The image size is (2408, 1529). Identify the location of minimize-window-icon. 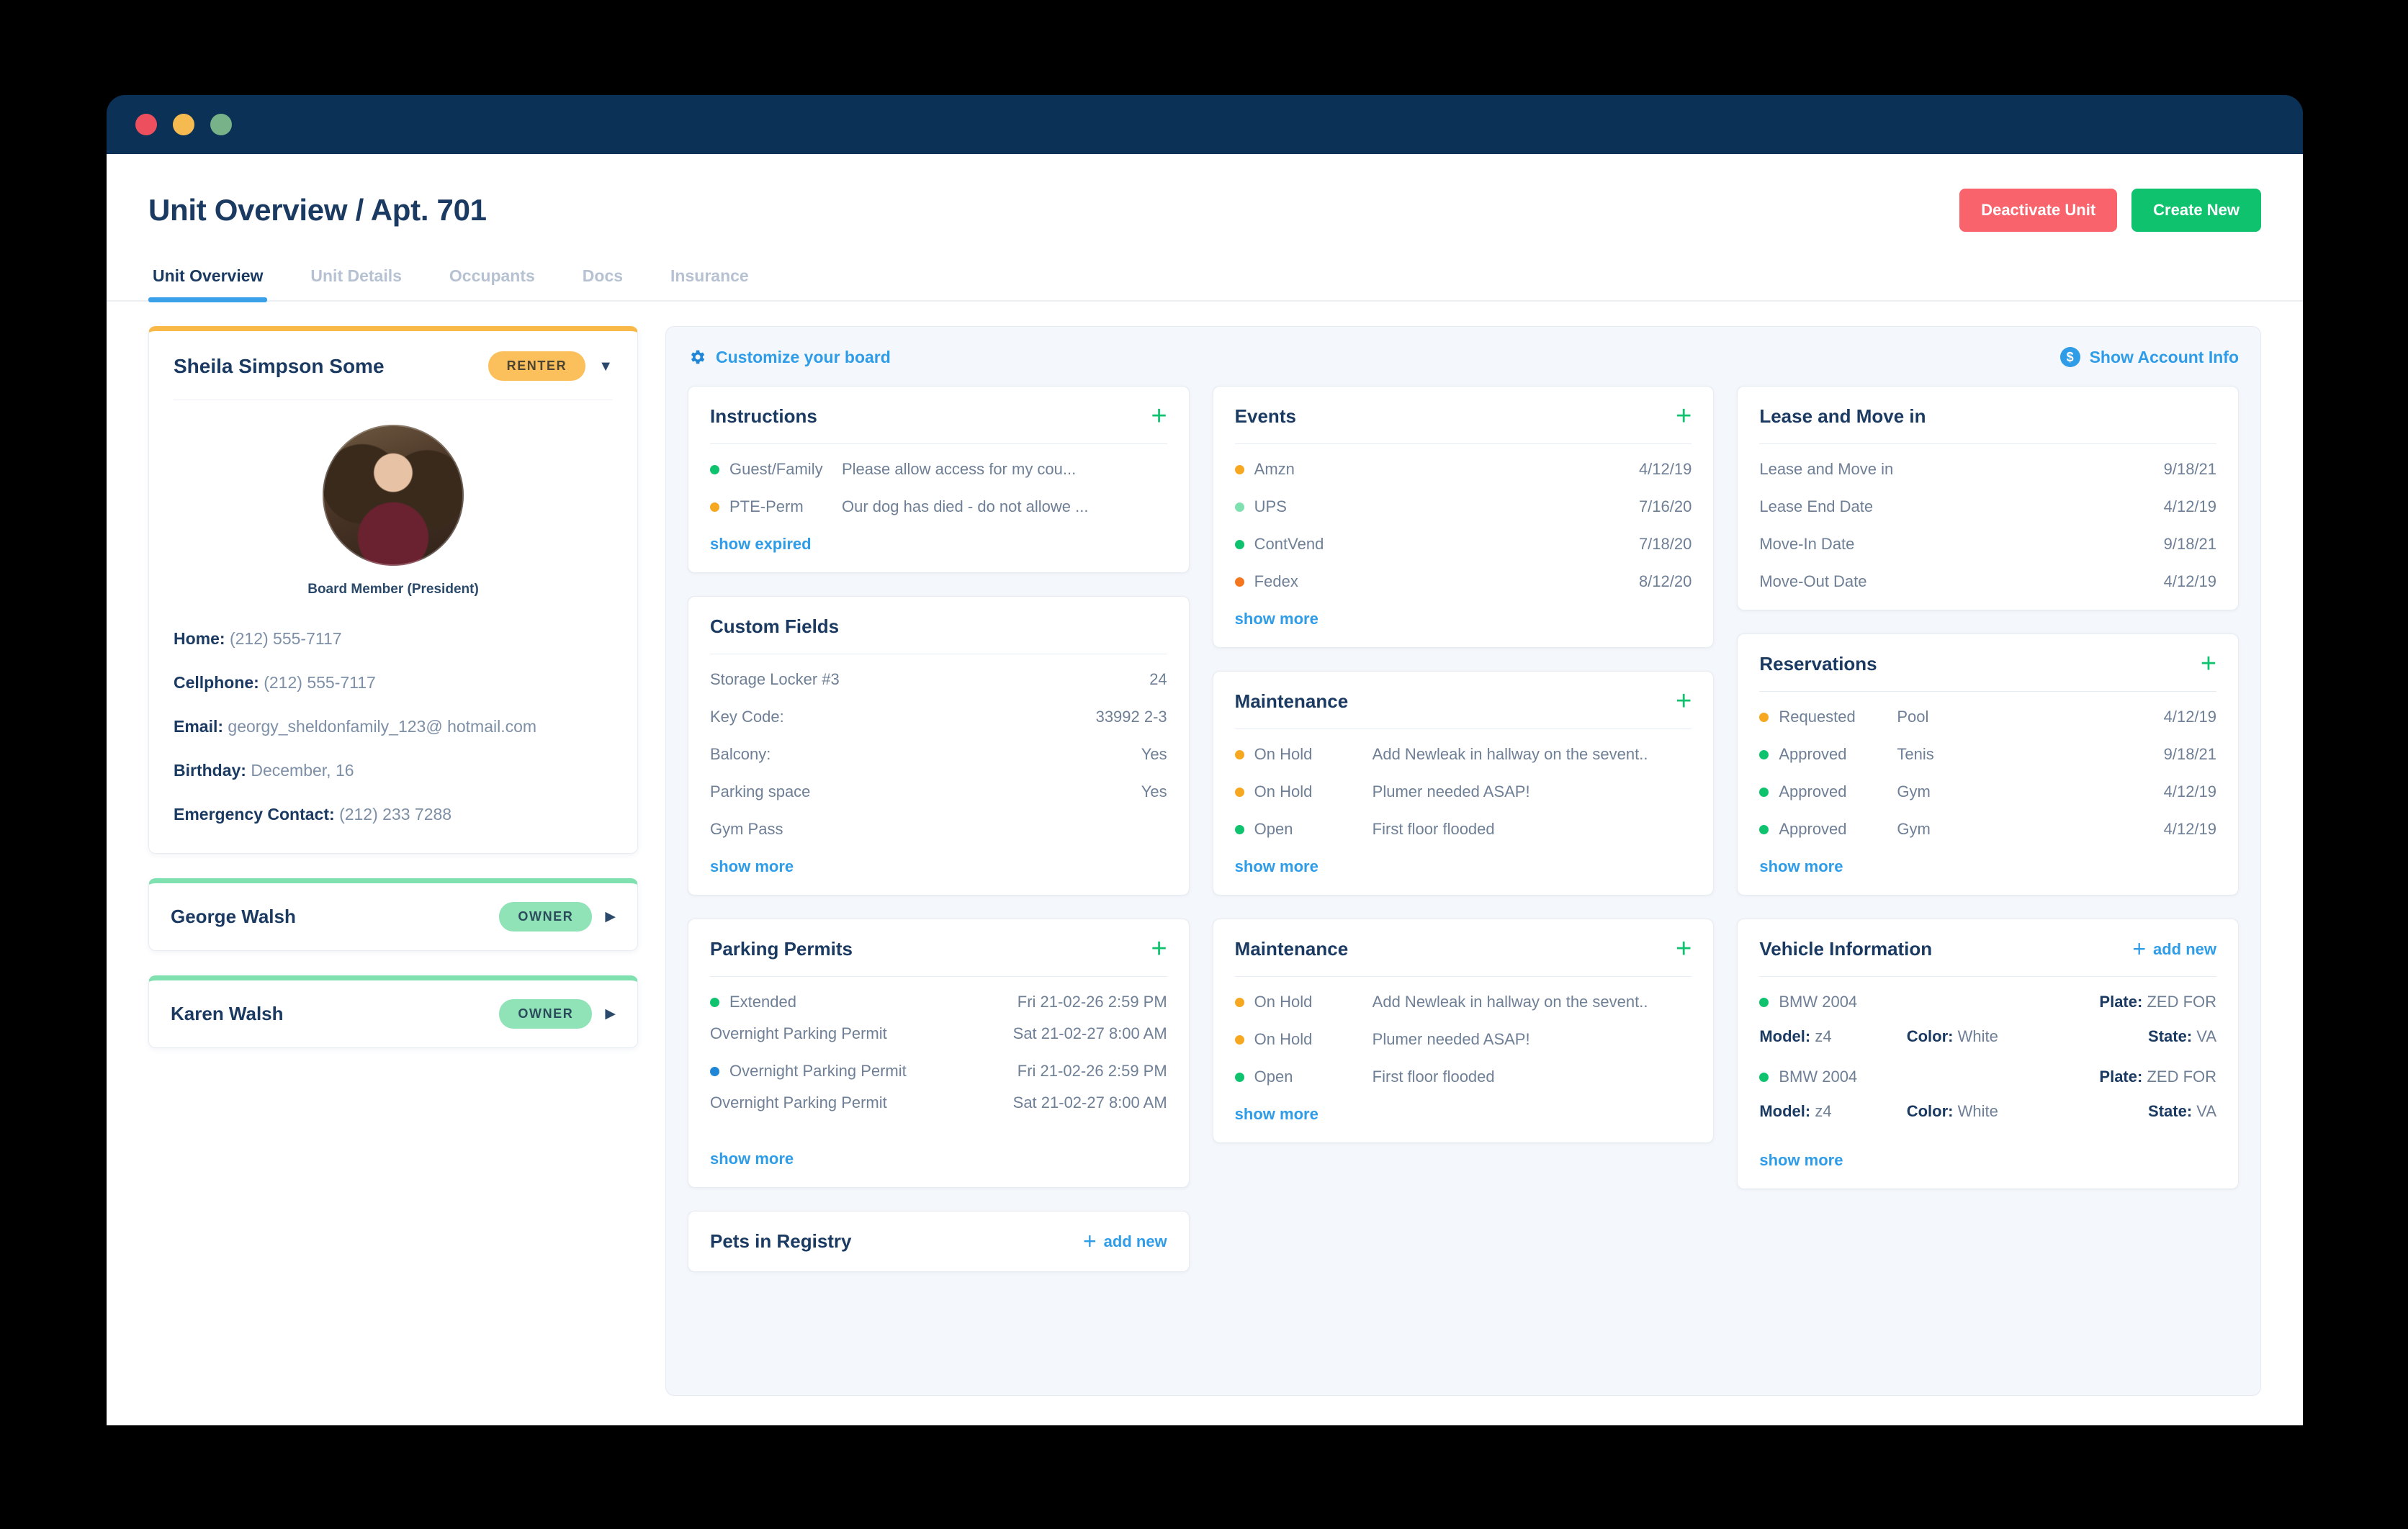
(184, 124).